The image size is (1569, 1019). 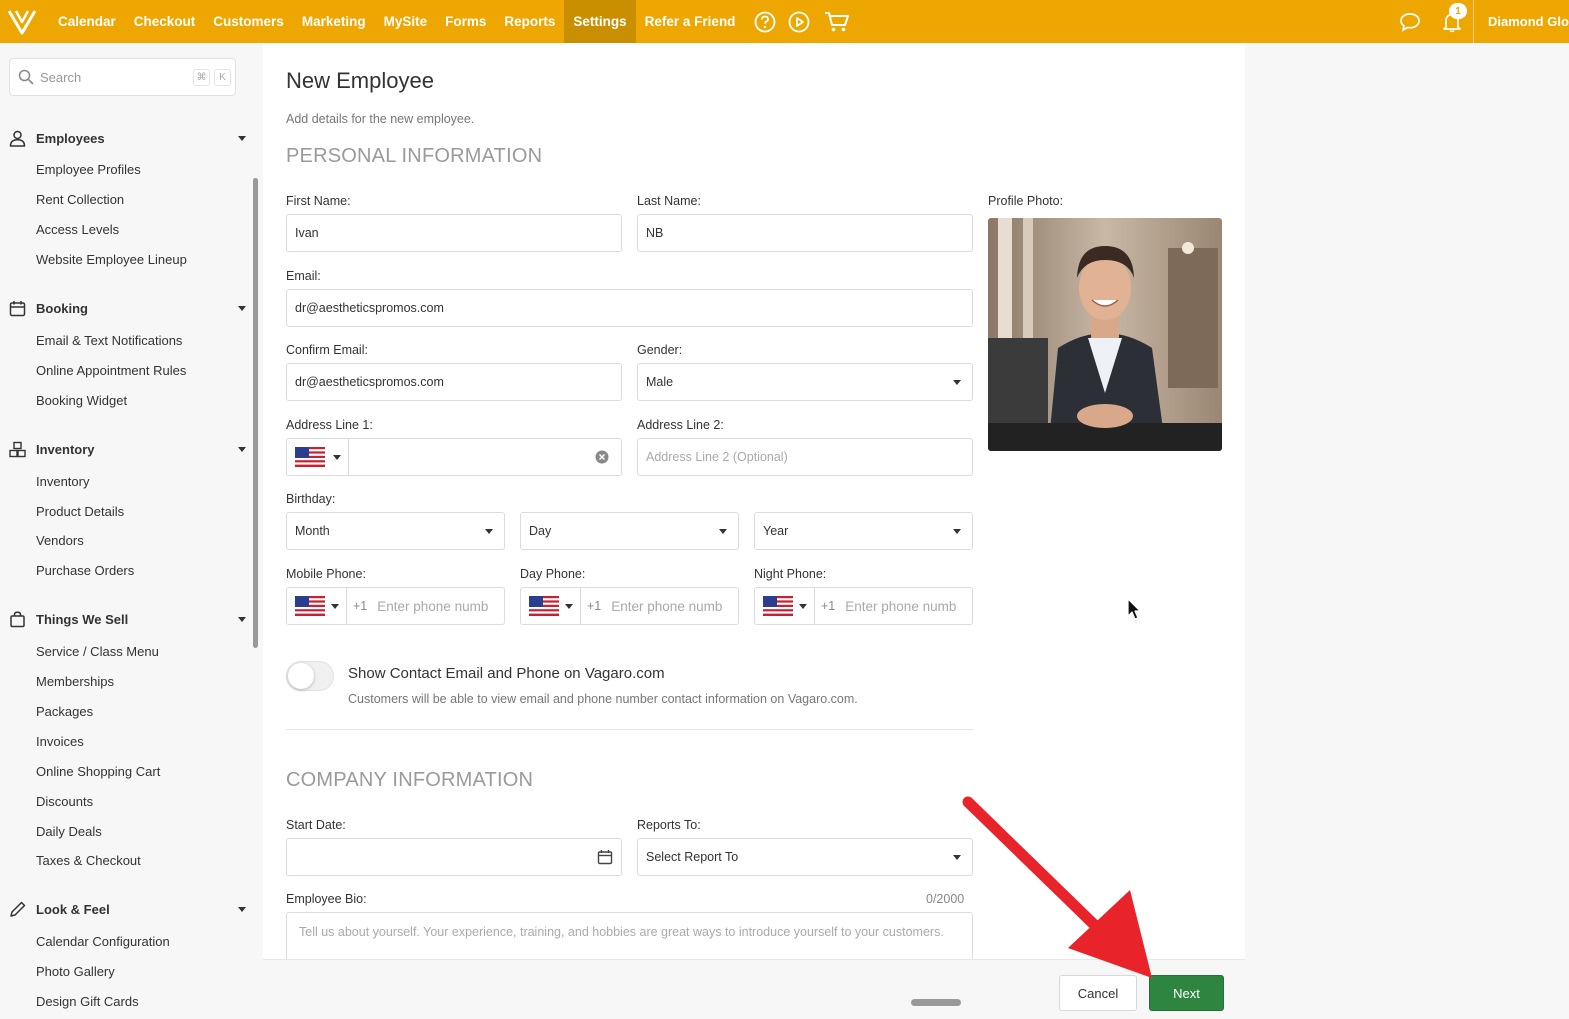 I want to click on address-line-1-field, so click(x=454, y=457).